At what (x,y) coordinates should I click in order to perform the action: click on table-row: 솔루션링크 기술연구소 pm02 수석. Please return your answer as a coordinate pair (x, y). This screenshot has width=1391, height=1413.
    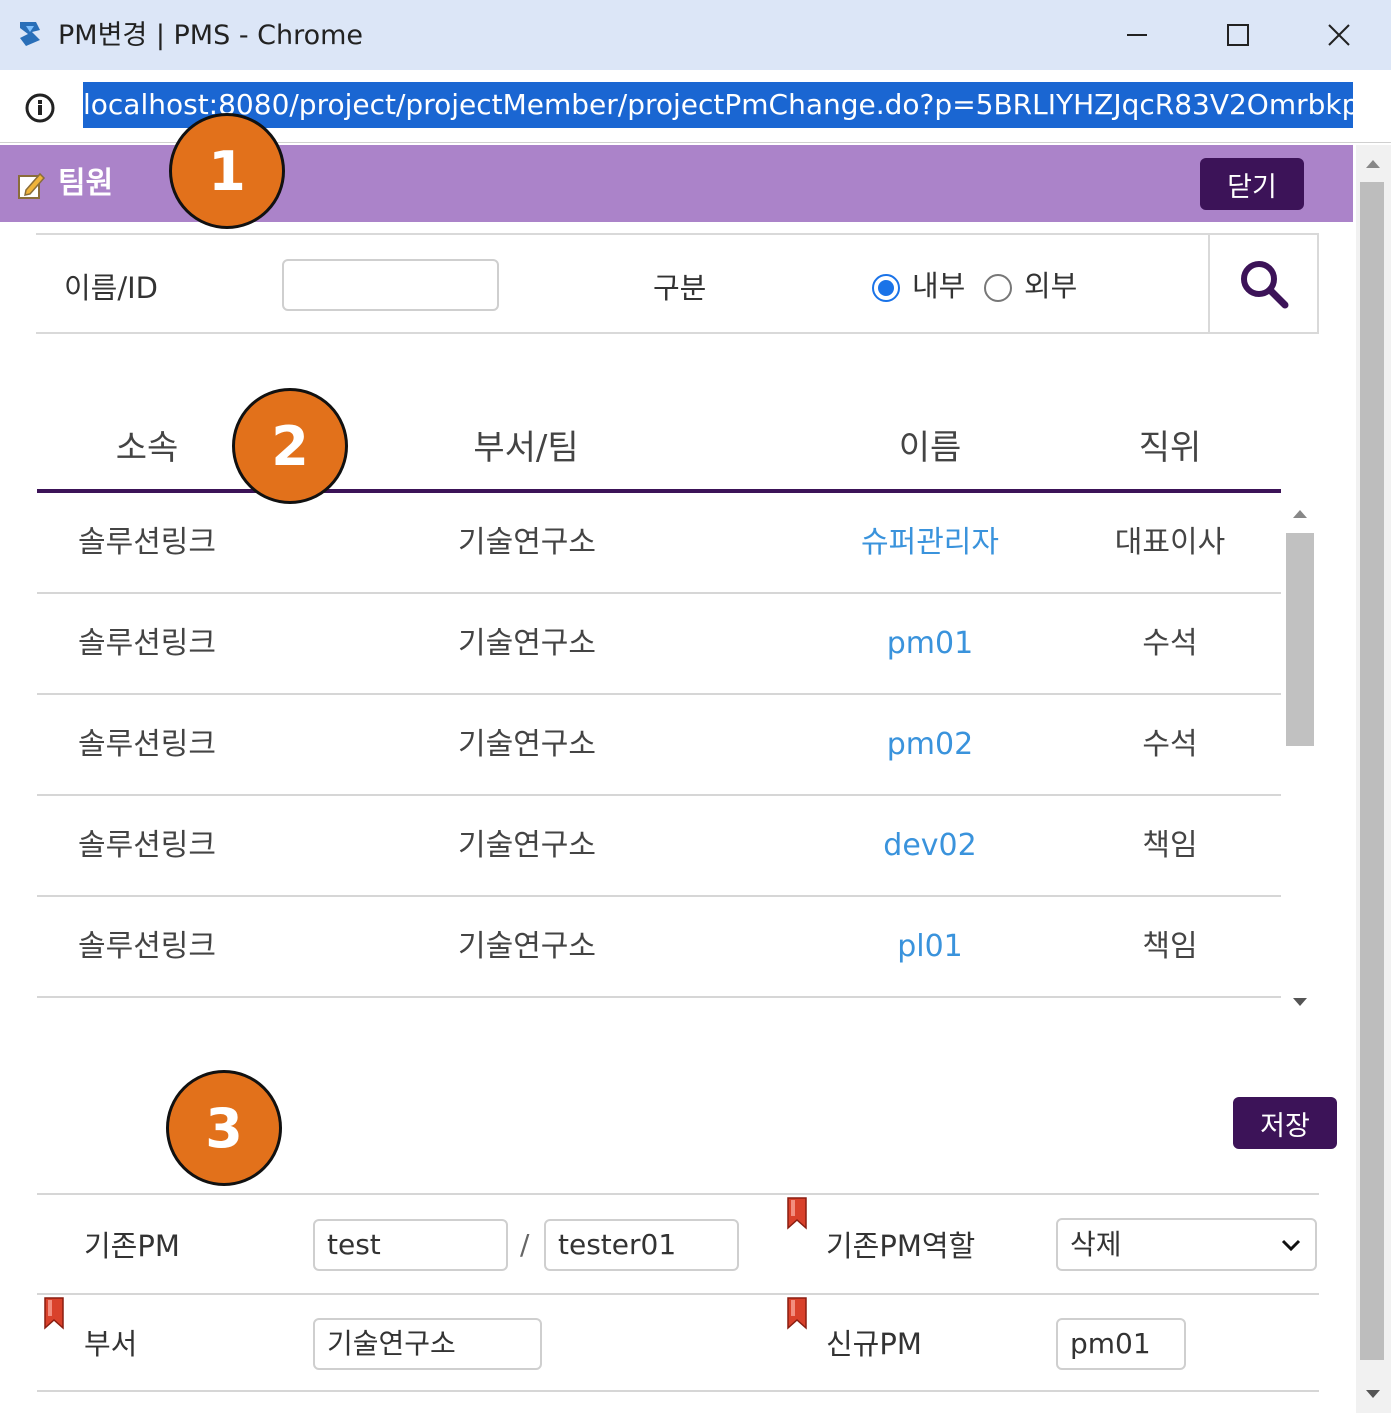
    Looking at the image, I should click on (659, 745).